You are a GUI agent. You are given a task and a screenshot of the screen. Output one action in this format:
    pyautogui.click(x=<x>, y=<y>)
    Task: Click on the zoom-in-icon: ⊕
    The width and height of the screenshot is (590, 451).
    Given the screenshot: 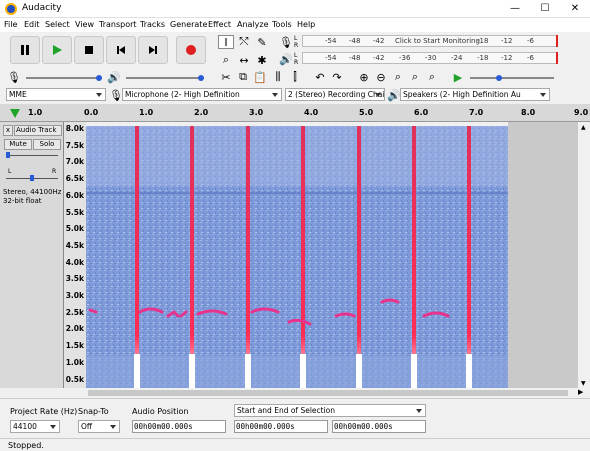 What is the action you would take?
    pyautogui.click(x=364, y=77)
    